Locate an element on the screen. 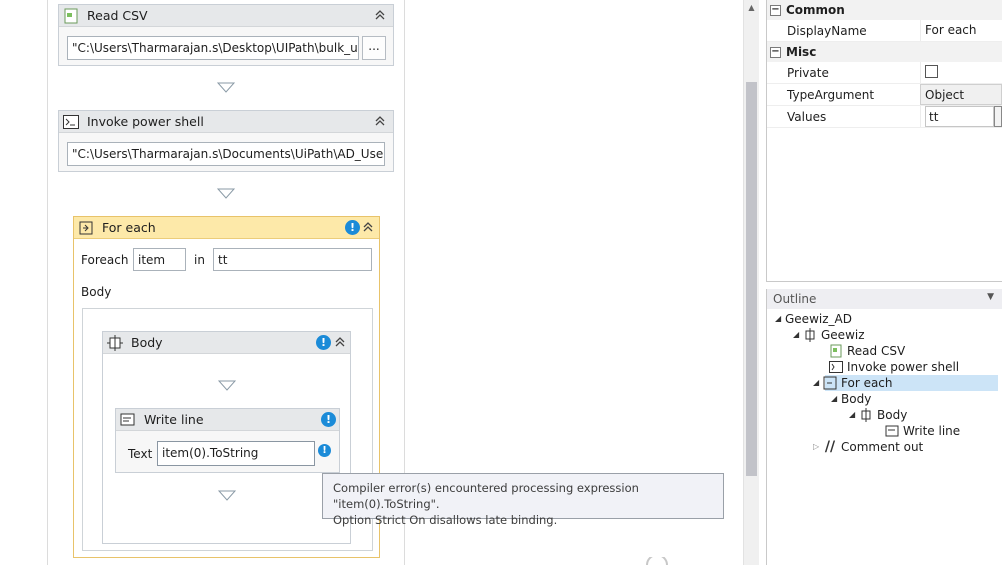 This screenshot has width=1002, height=565. outline-item-selected: ◢ For each is located at coordinates (853, 383).